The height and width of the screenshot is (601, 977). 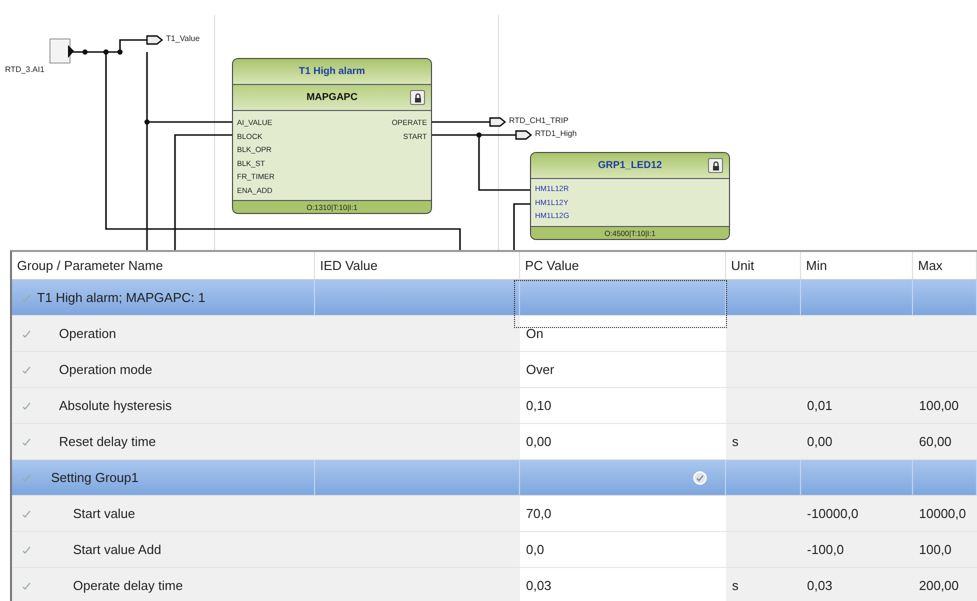 What do you see at coordinates (857, 265) in the screenshot?
I see `column-header: Min` at bounding box center [857, 265].